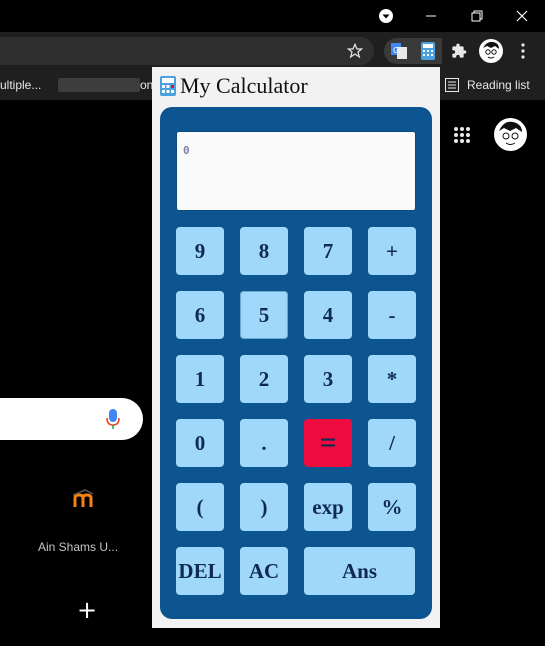 This screenshot has height=646, width=545. What do you see at coordinates (85, 501) in the screenshot?
I see `moodle-icon` at bounding box center [85, 501].